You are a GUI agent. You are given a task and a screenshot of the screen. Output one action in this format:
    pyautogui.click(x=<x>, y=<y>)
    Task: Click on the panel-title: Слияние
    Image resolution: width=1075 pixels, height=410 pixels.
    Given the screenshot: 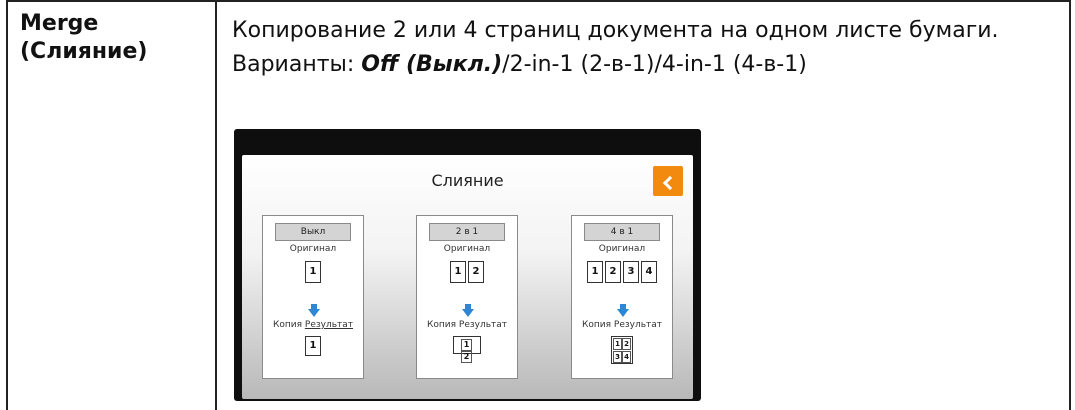 What is the action you would take?
    pyautogui.click(x=467, y=180)
    